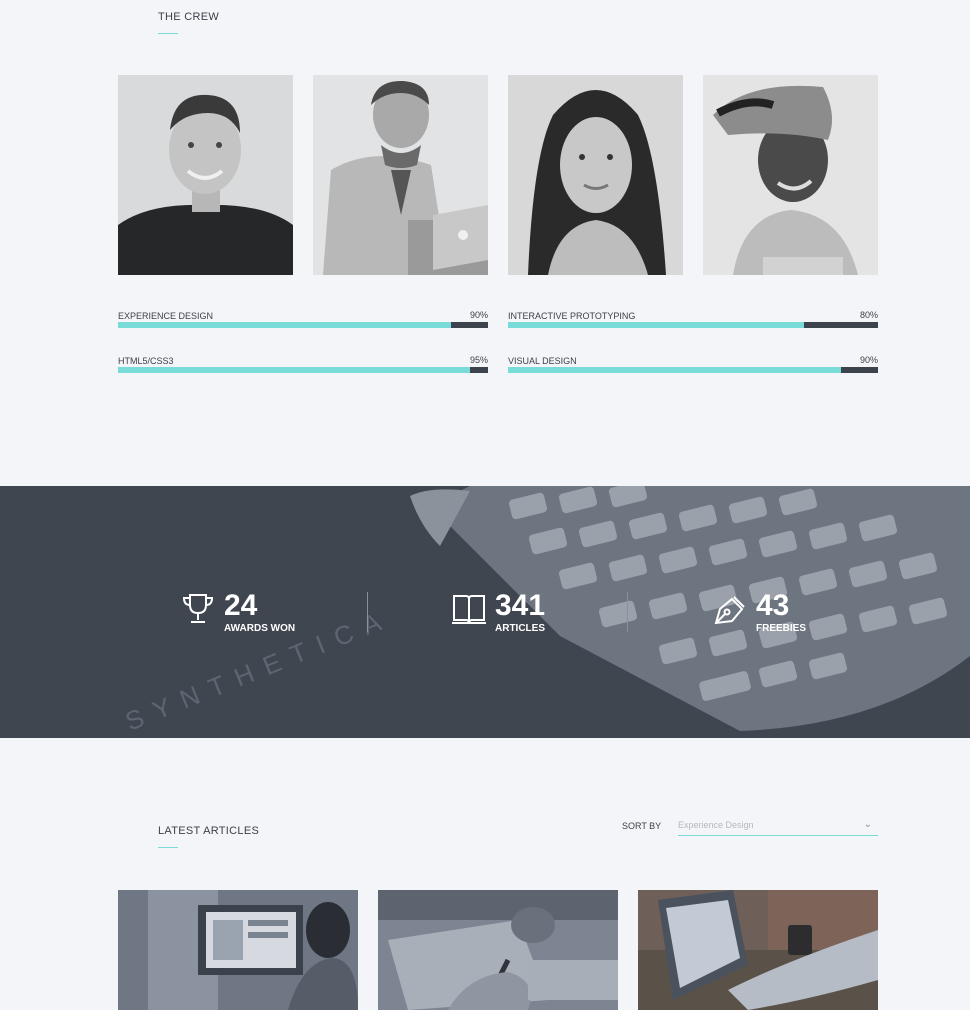 This screenshot has width=970, height=1010. Describe the element at coordinates (572, 316) in the screenshot. I see `skill-label: INTERACTIVE PROTOTYPING` at that location.